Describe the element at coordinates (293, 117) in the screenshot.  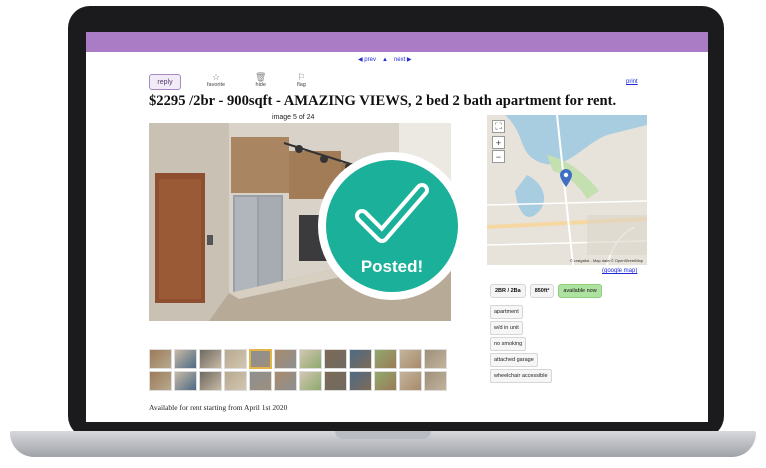
I see `image-counter: image 5 of 24` at that location.